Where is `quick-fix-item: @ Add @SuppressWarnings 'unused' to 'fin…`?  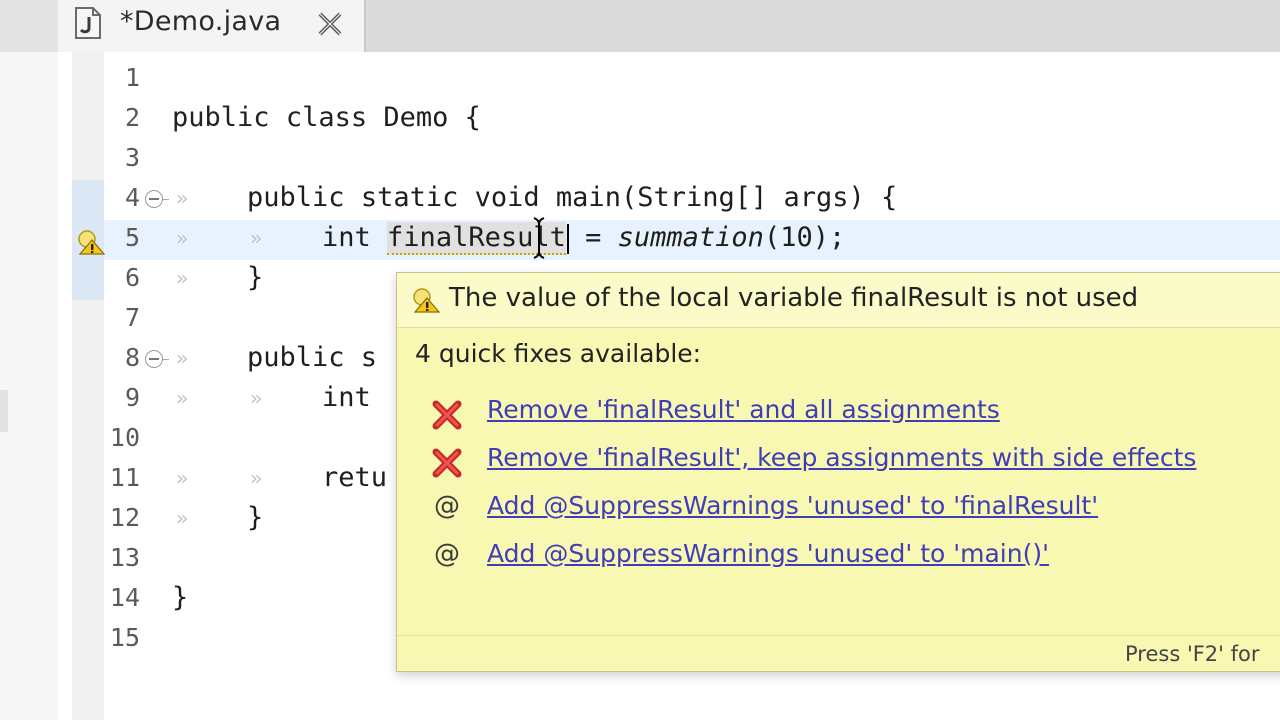
quick-fix-item: @ Add @SuppressWarnings 'unused' to 'fin… is located at coordinates (838, 511).